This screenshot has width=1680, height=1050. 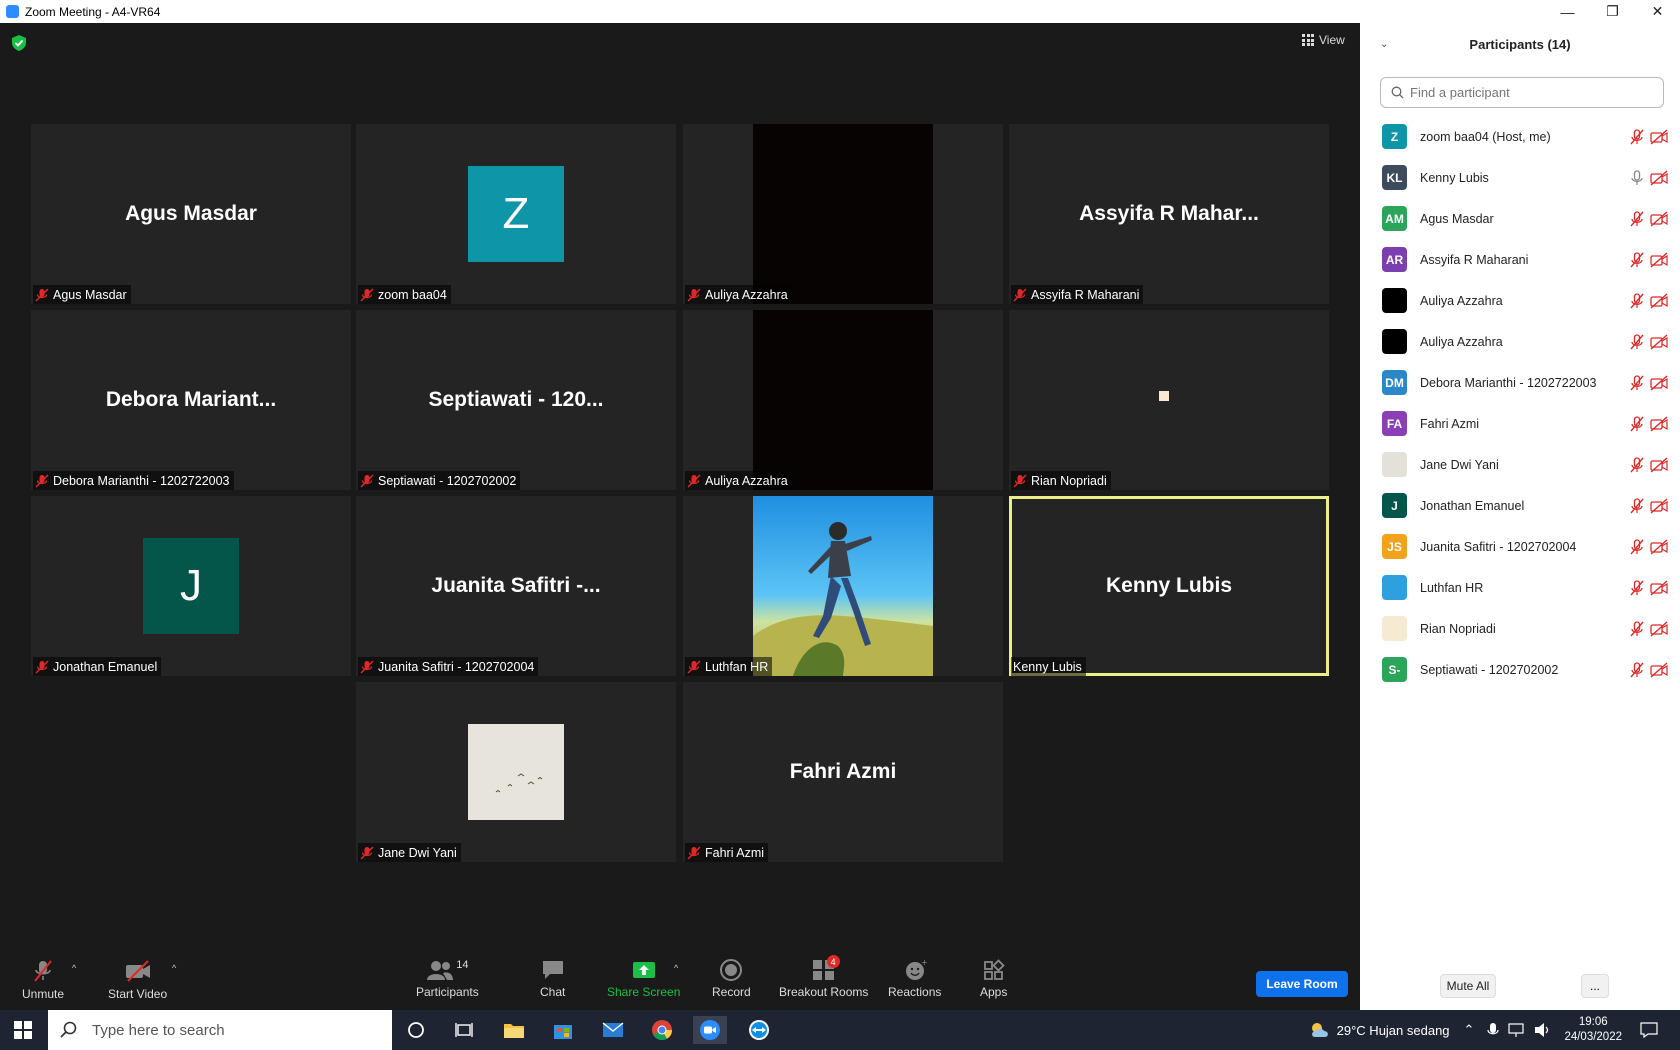 I want to click on zoom-taskbar-icon, so click(x=710, y=1030).